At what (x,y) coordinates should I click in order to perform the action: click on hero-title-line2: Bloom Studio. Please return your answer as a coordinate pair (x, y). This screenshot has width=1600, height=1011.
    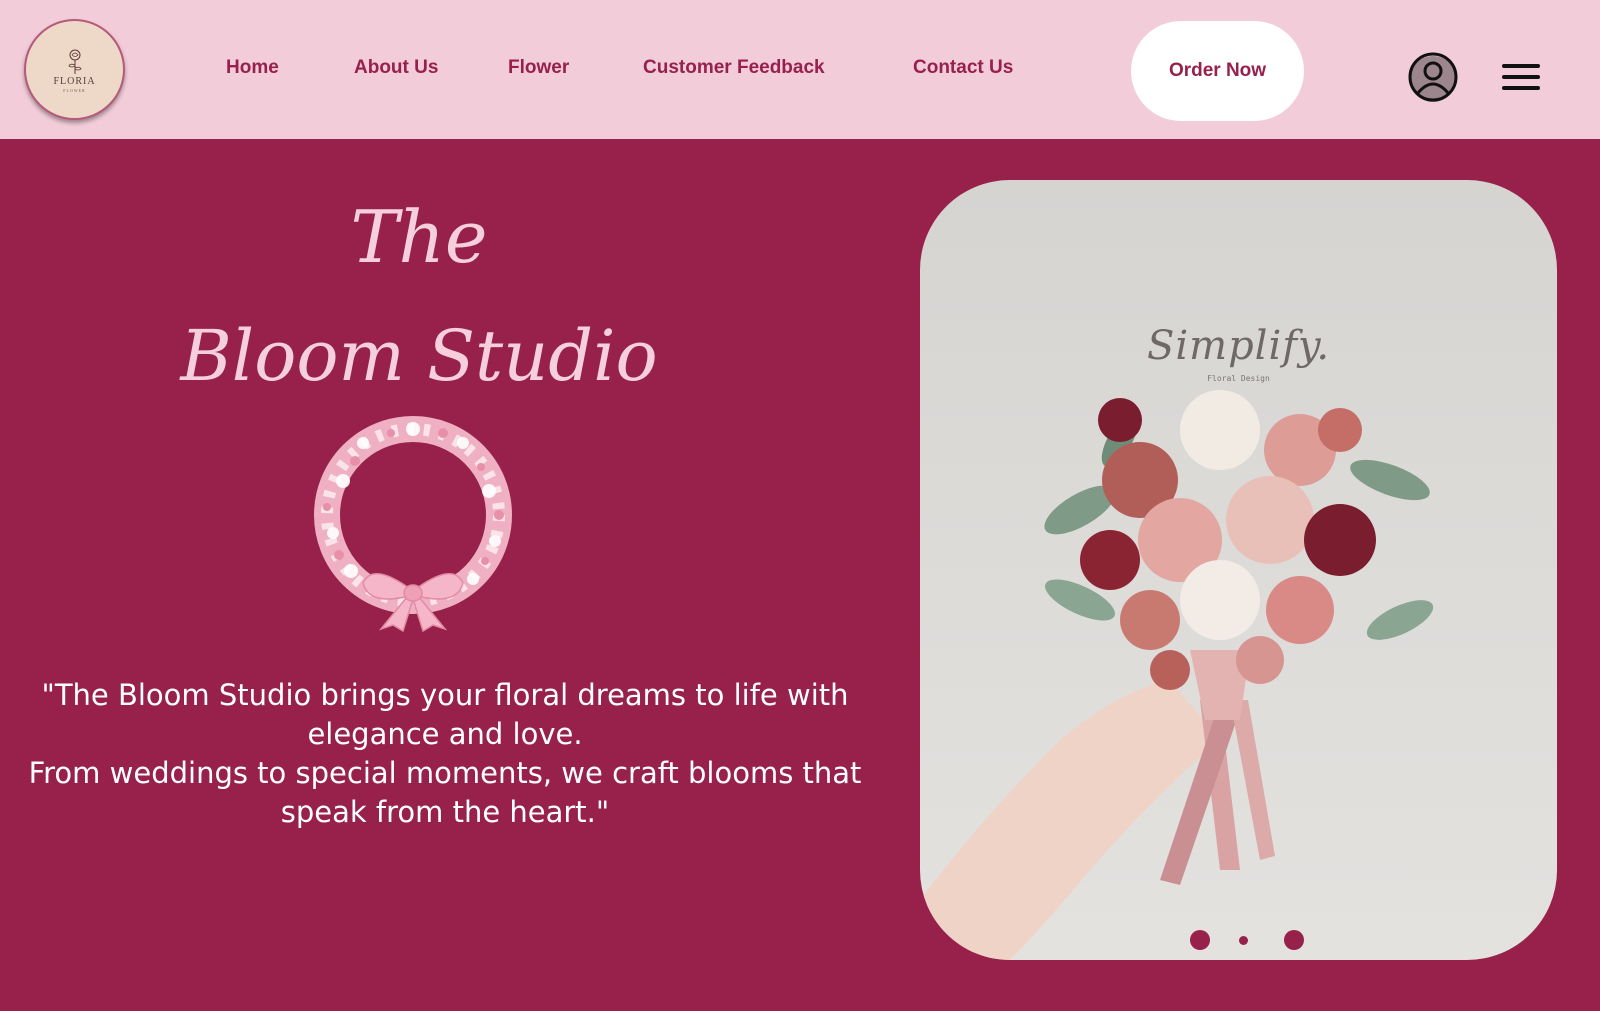
    Looking at the image, I should click on (419, 356).